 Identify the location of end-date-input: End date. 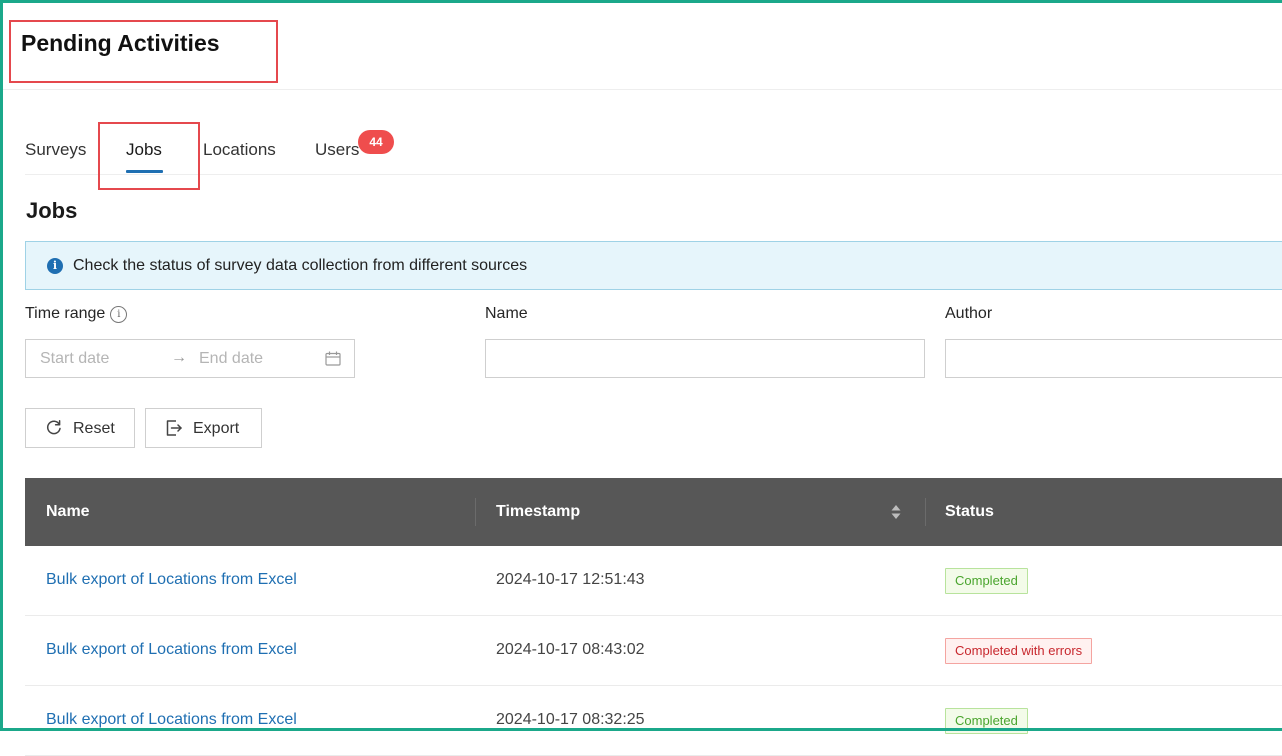
(231, 359).